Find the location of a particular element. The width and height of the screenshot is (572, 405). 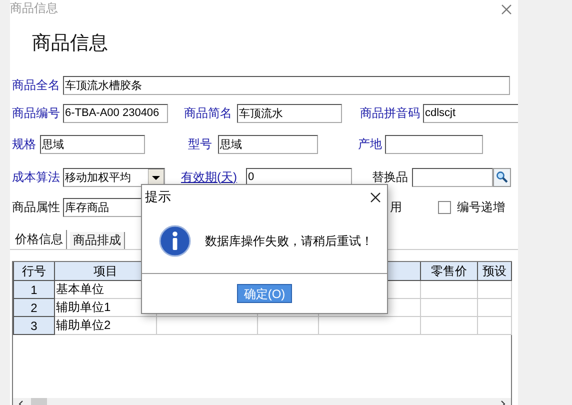

field-label: 产地 is located at coordinates (370, 144).